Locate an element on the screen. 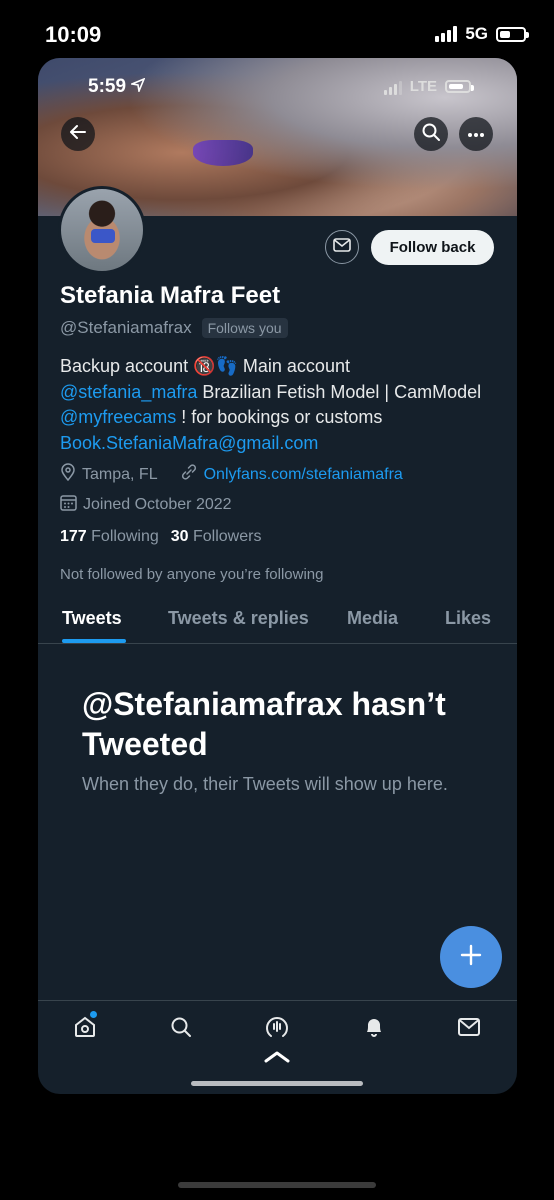 This screenshot has width=554, height=1200. battery-icon is located at coordinates (512, 34).